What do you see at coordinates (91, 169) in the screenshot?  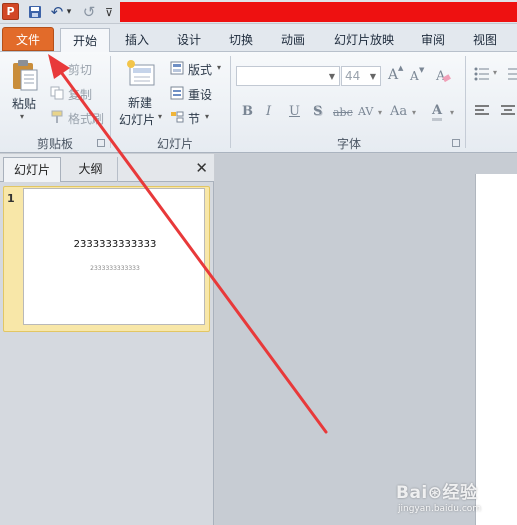 I see `tab-outline: 大纲` at bounding box center [91, 169].